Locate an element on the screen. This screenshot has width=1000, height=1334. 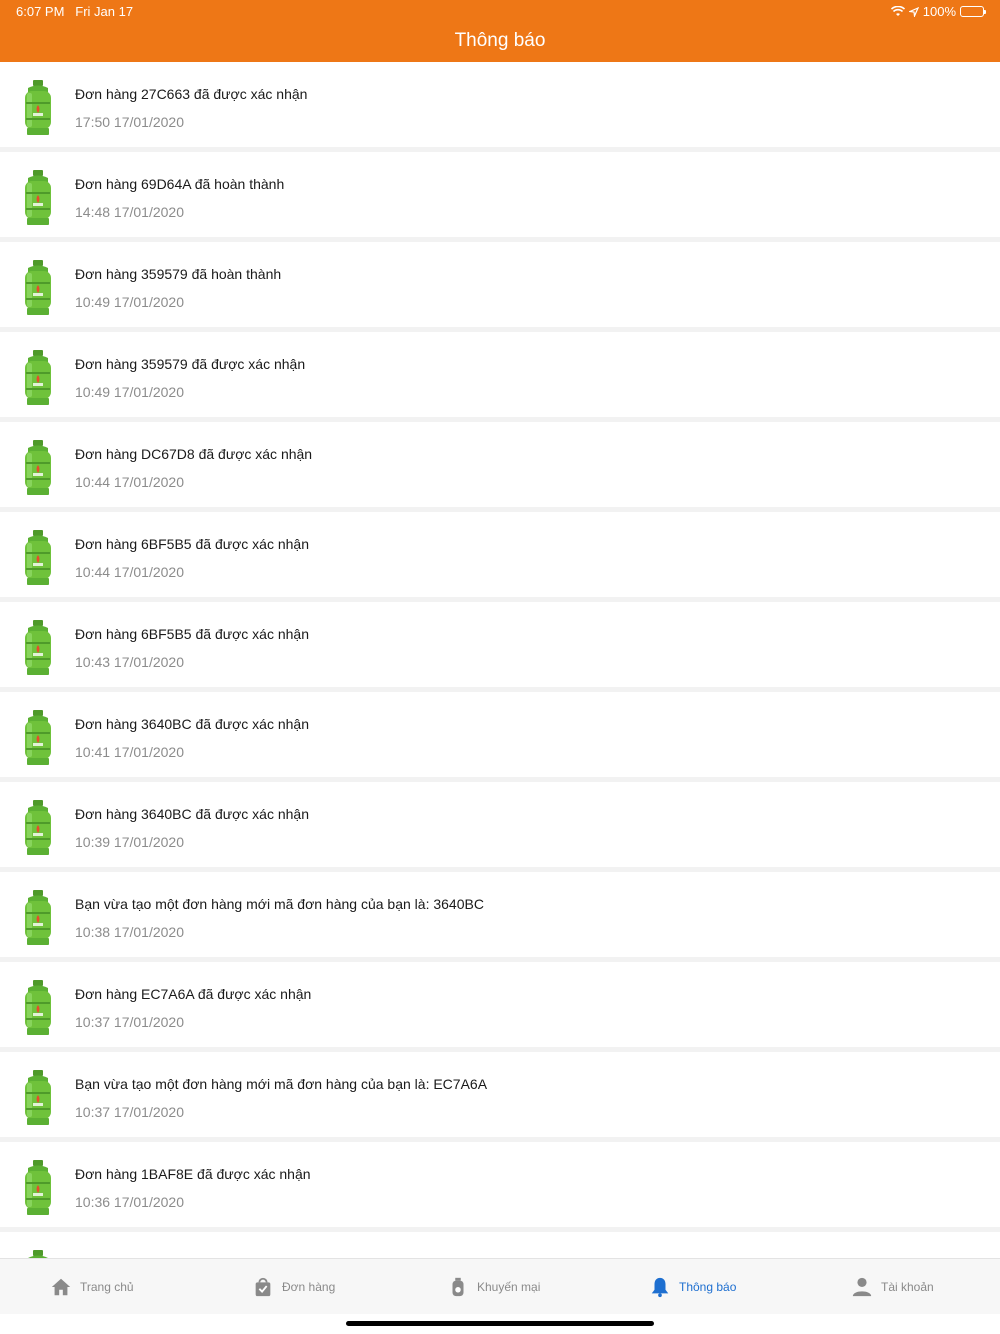
page-title: Thông báo is located at coordinates (500, 40).